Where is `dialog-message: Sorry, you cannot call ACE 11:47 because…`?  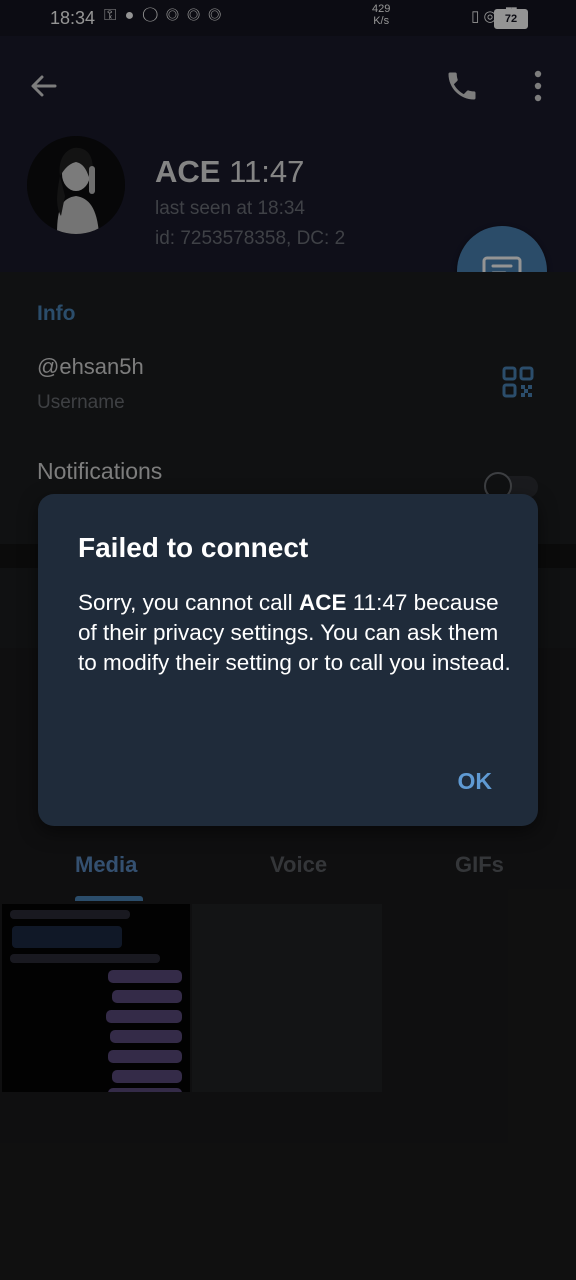 dialog-message: Sorry, you cannot call ACE 11:47 because… is located at coordinates (294, 632).